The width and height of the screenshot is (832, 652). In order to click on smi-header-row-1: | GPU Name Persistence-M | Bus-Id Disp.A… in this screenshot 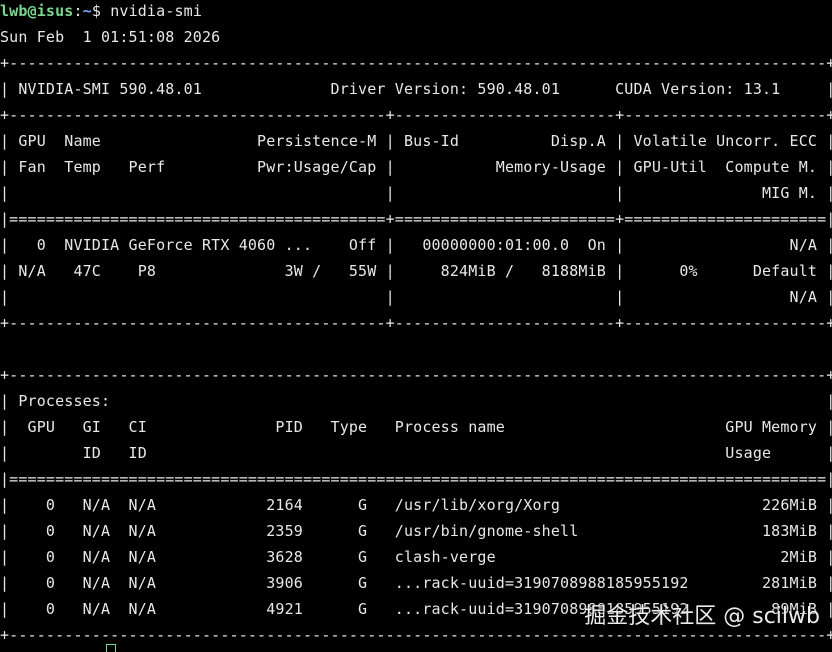, I will do `click(416, 141)`.